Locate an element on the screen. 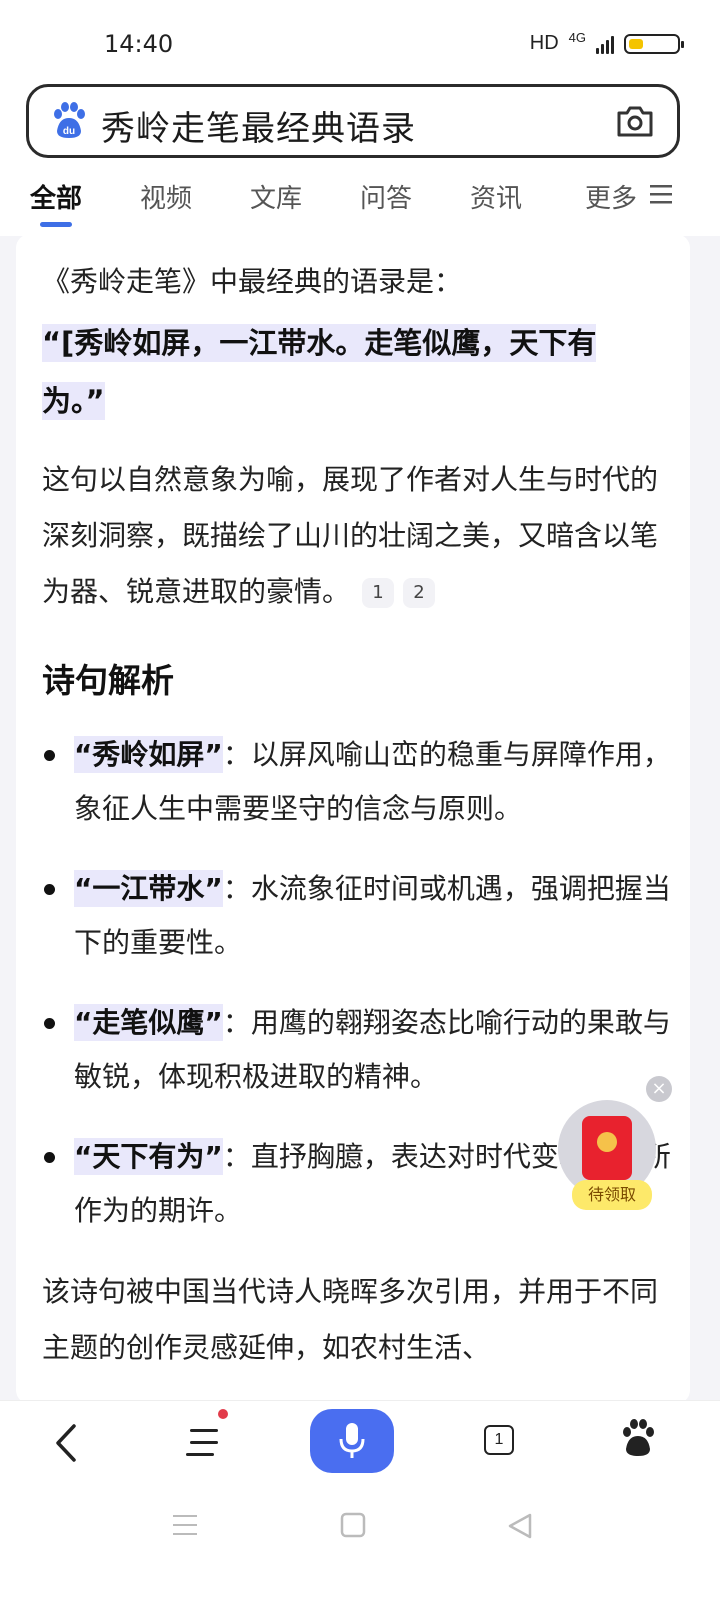 The image size is (720, 1600). menu-list-icon is located at coordinates (204, 1442).